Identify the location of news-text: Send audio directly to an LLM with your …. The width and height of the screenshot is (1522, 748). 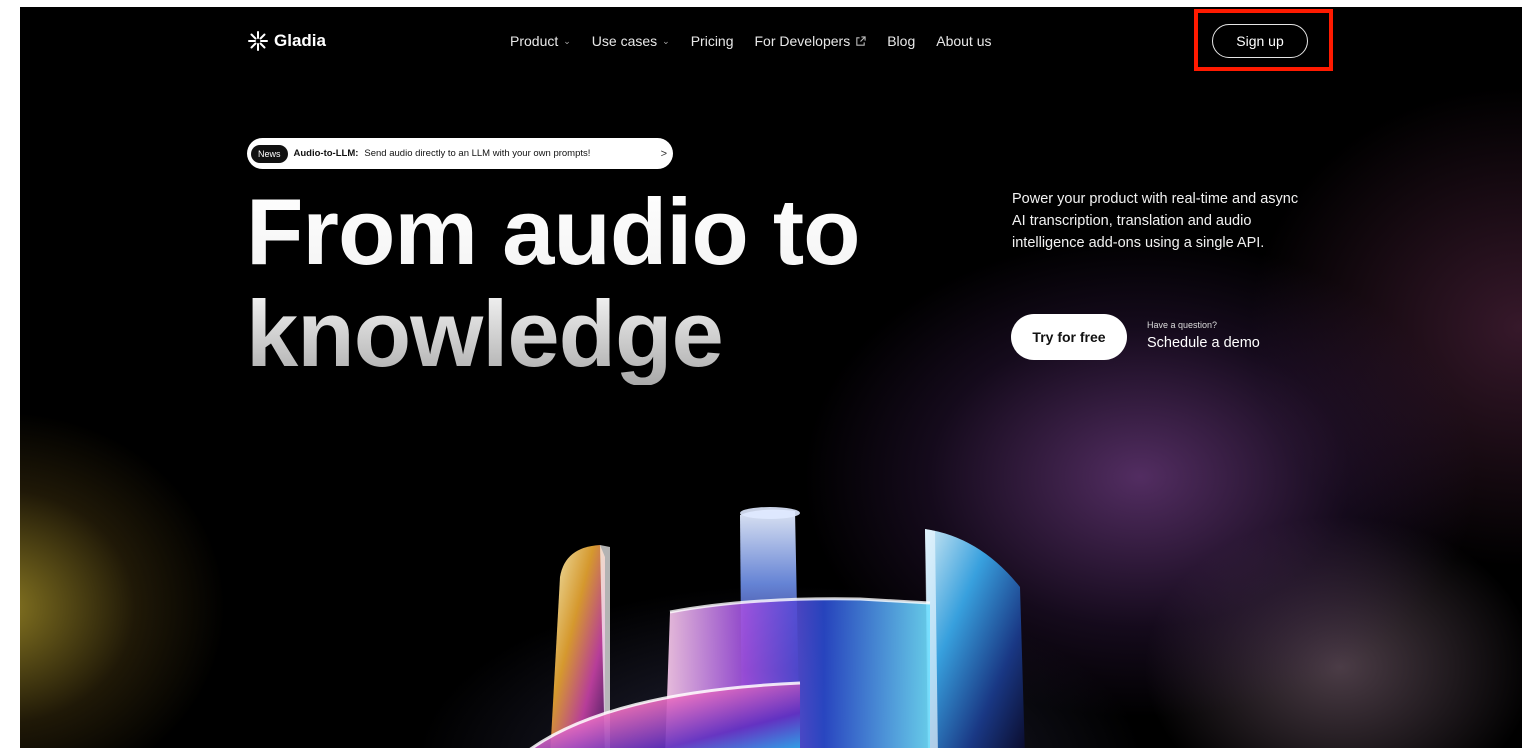
(477, 153).